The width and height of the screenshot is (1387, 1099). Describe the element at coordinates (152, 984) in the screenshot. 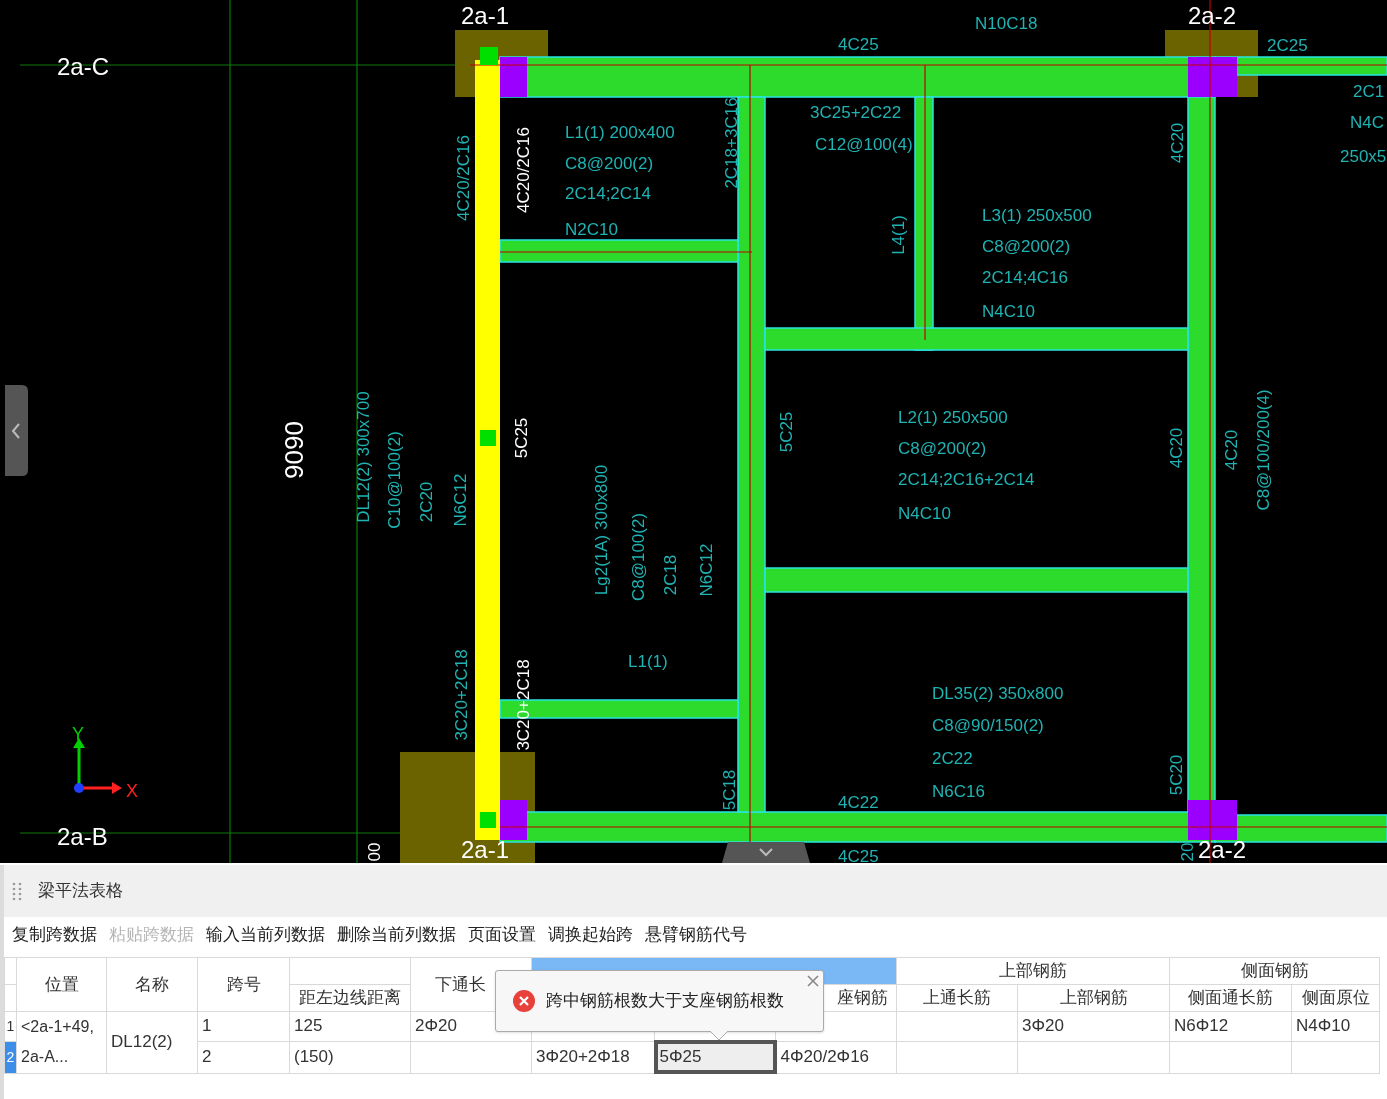

I see `column-header: 名称` at that location.